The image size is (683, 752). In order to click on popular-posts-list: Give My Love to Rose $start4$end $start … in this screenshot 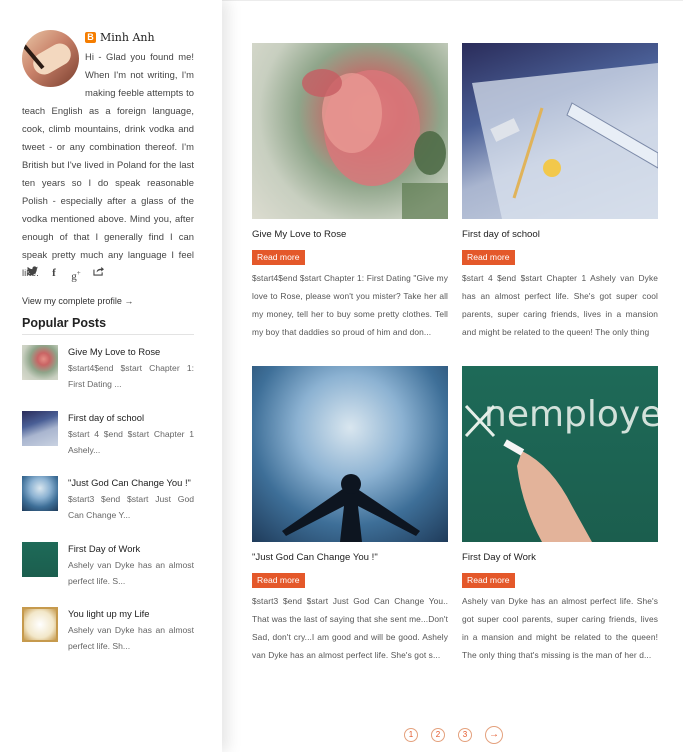, I will do `click(108, 508)`.